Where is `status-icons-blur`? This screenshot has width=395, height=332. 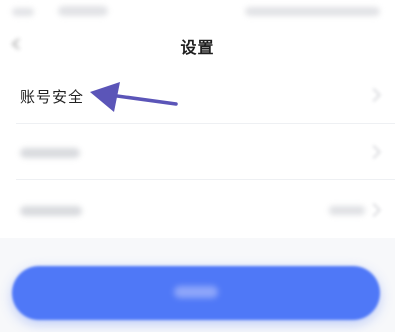
status-icons-blur is located at coordinates (312, 11).